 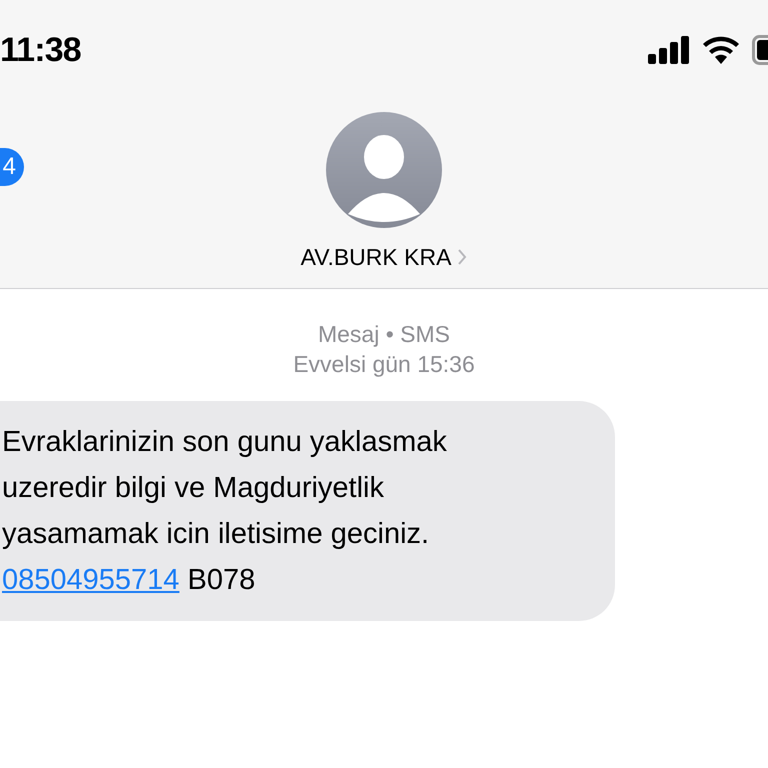 I want to click on avatar-icon, so click(x=384, y=170).